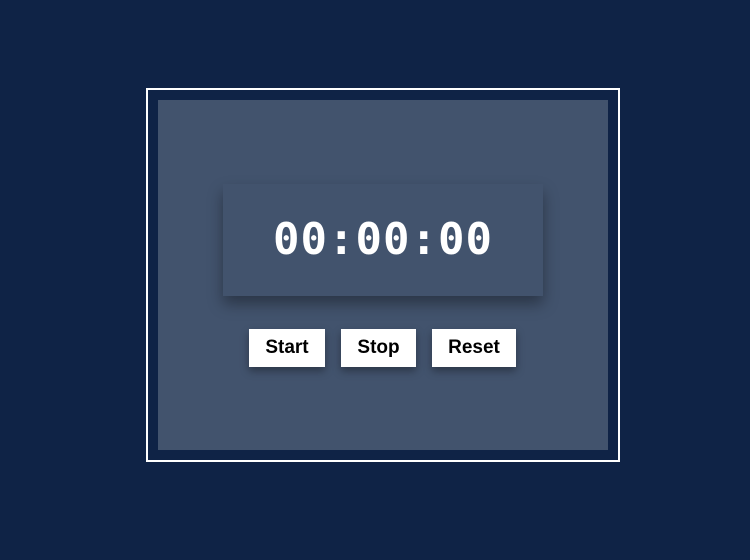 The image size is (750, 560). Describe the element at coordinates (378, 348) in the screenshot. I see `stop-button: Stop` at that location.